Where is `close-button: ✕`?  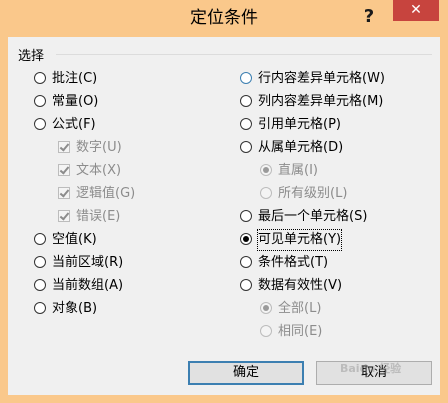 close-button: ✕ is located at coordinates (416, 10).